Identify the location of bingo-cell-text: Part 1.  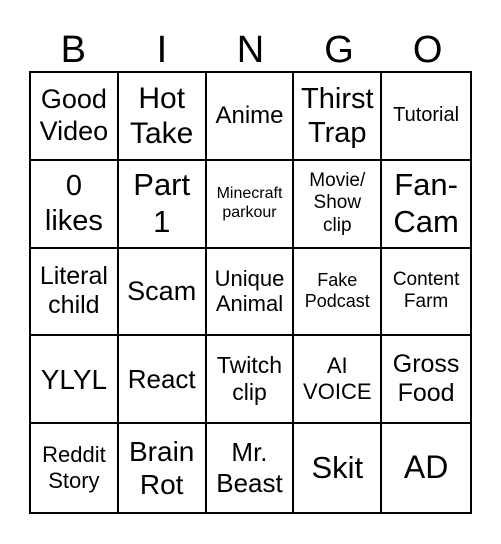
(161, 203).